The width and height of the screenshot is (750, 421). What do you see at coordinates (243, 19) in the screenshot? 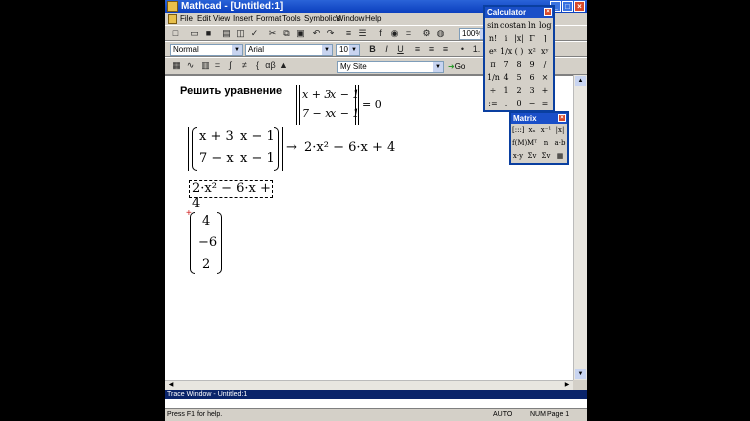
I see `menu-insert: Insert` at bounding box center [243, 19].